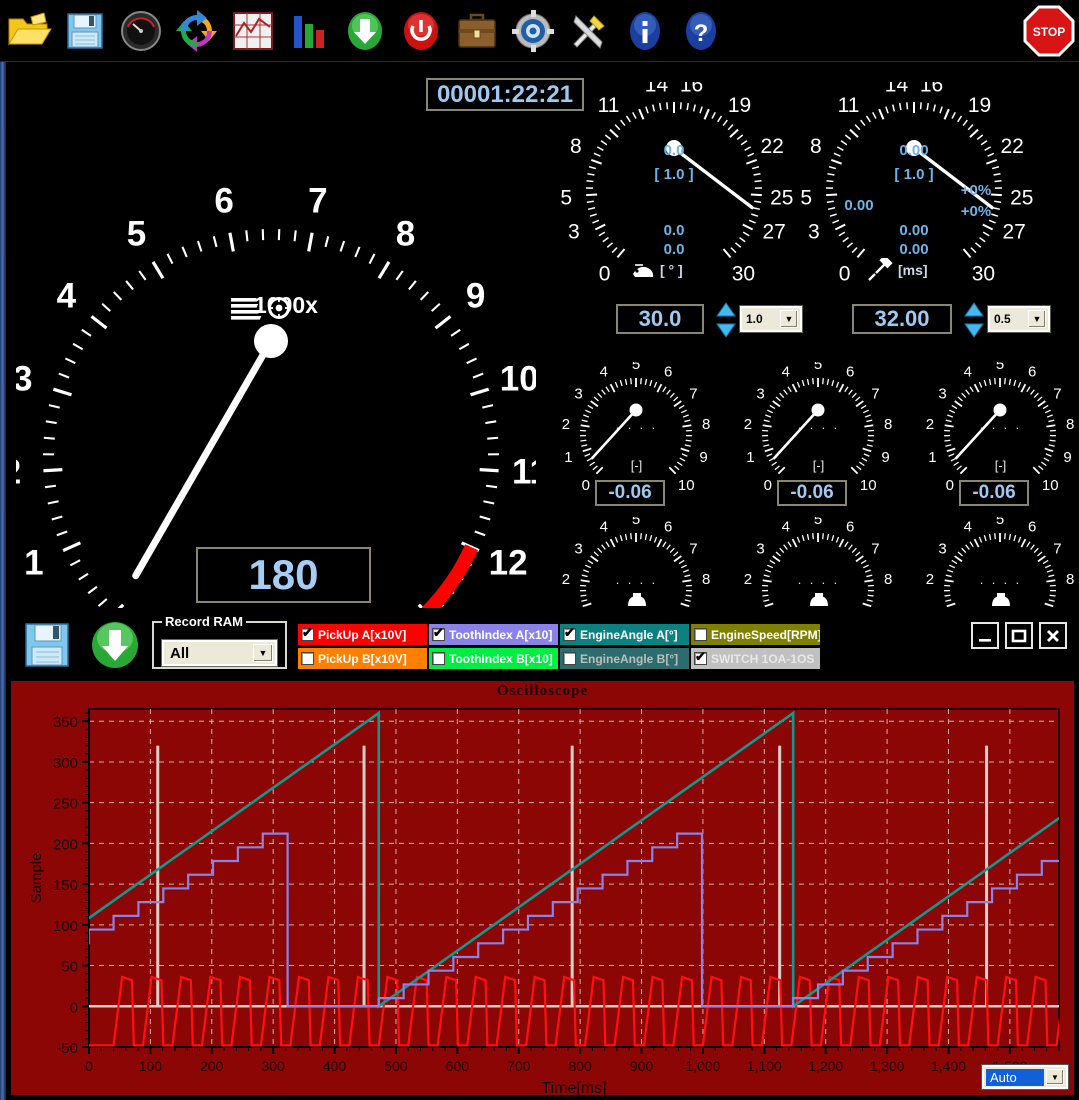 The height and width of the screenshot is (1100, 1079). I want to click on legend-item: PickUp A[x10V], so click(362, 634).